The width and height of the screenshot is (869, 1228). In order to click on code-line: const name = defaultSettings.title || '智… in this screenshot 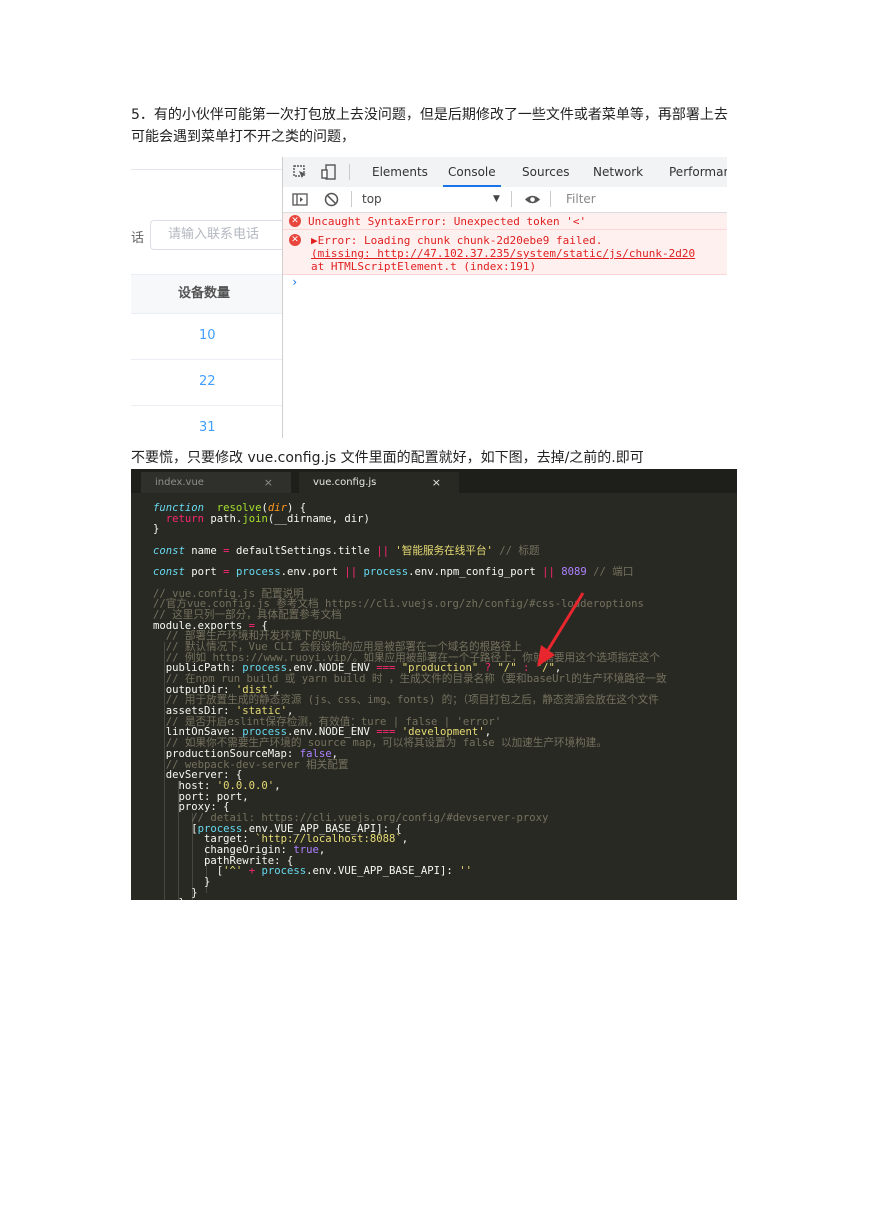, I will do `click(410, 550)`.